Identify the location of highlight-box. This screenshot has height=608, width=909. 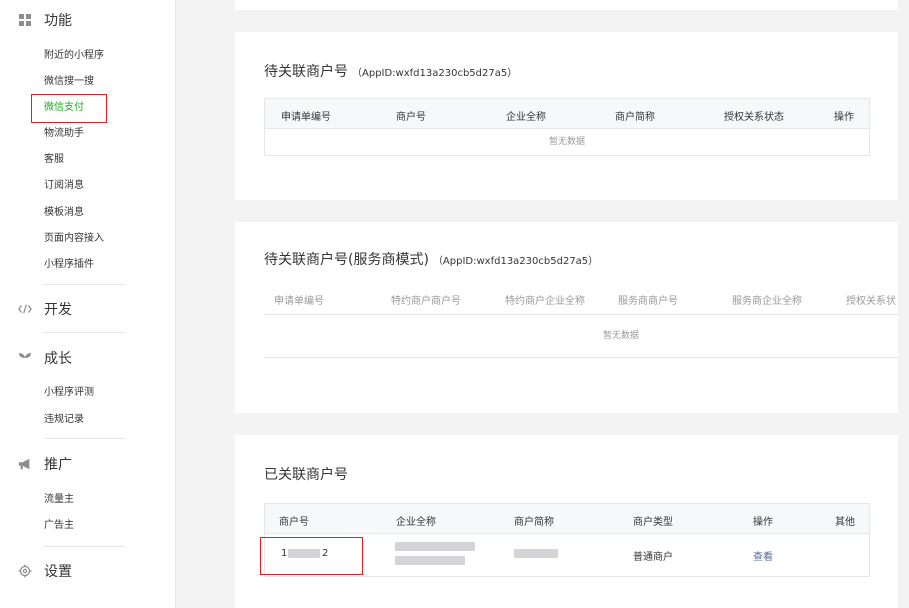
(69, 108).